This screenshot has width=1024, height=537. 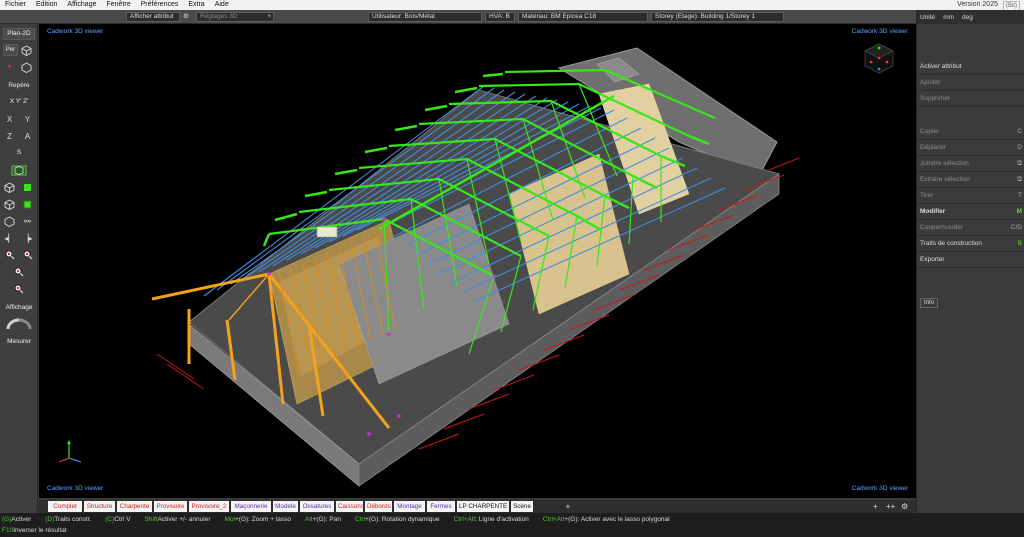 I want to click on layer-tab: Provisoire, so click(x=170, y=506).